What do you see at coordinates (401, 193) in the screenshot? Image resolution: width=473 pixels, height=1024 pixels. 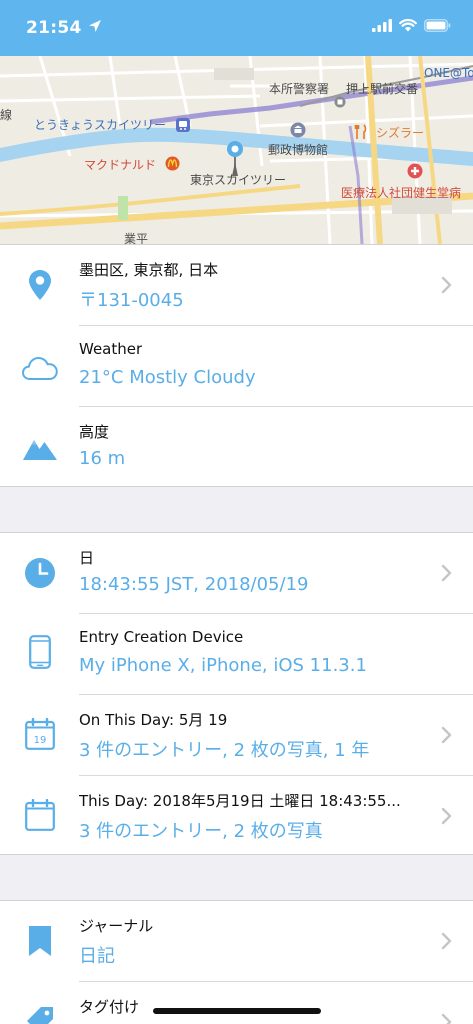 I see `map-label-clinic: 医療法人社団健生堂病` at bounding box center [401, 193].